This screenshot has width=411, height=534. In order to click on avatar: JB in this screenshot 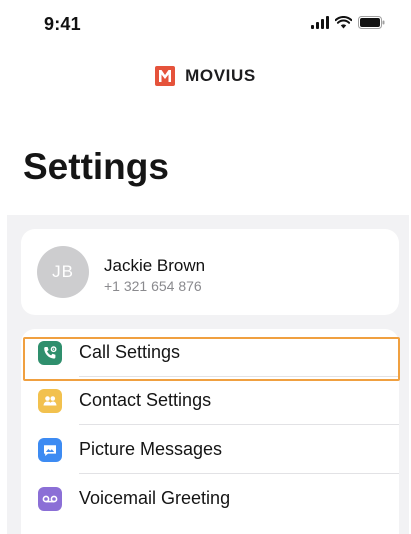, I will do `click(63, 272)`.